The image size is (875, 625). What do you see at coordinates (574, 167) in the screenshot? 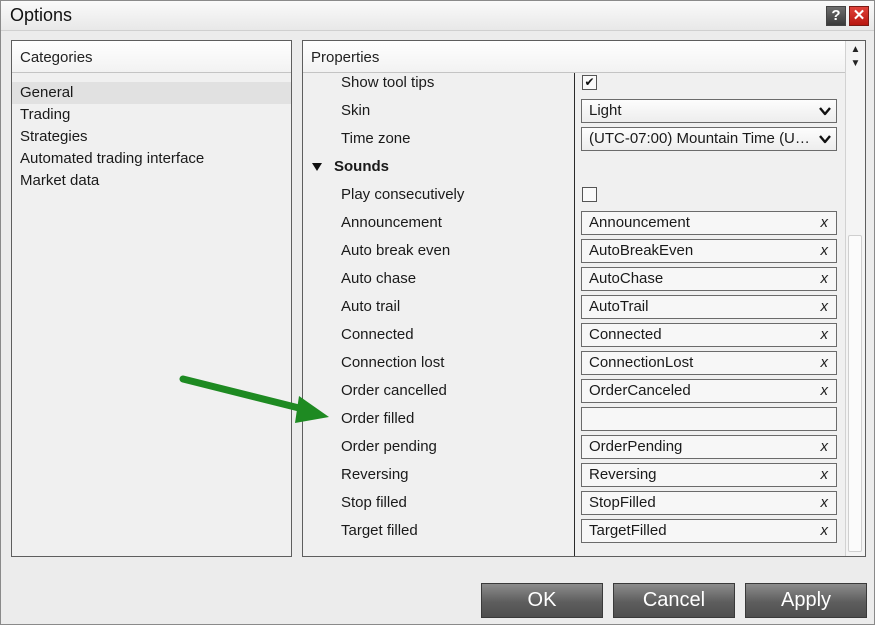
I see `section-sounds: Sounds` at bounding box center [574, 167].